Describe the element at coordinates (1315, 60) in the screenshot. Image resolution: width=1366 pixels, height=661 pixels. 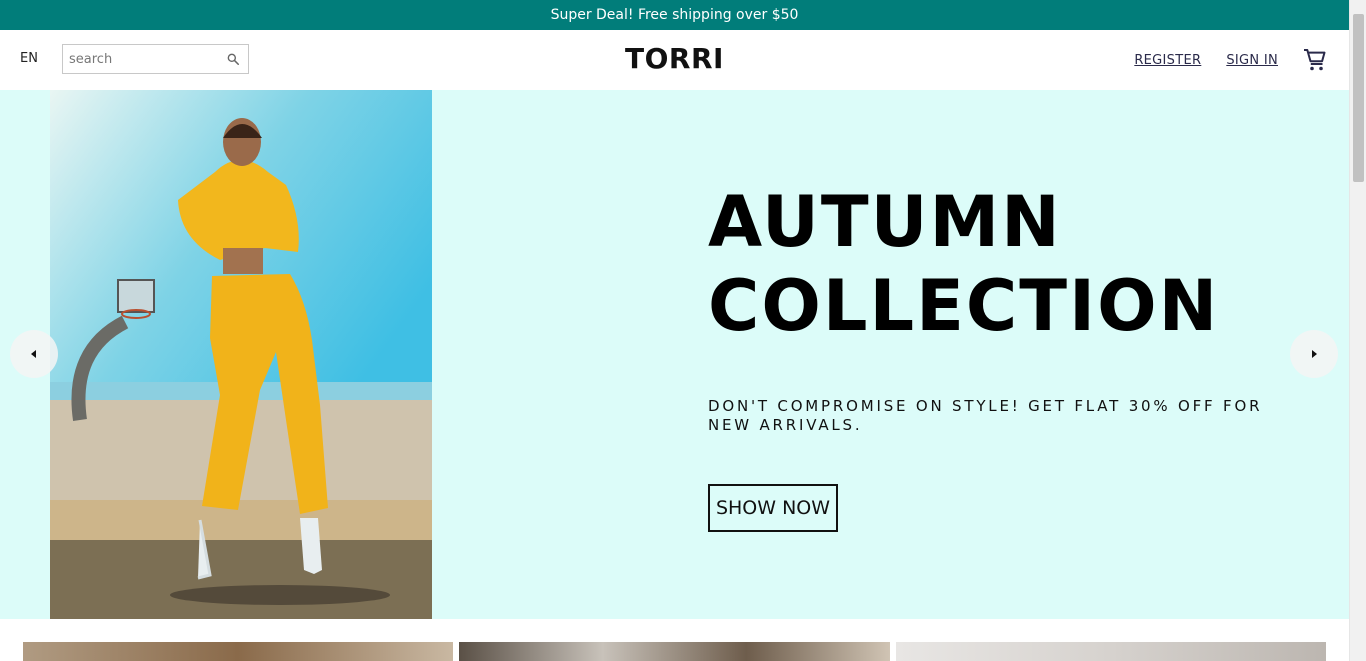
I see `cart-icon` at that location.